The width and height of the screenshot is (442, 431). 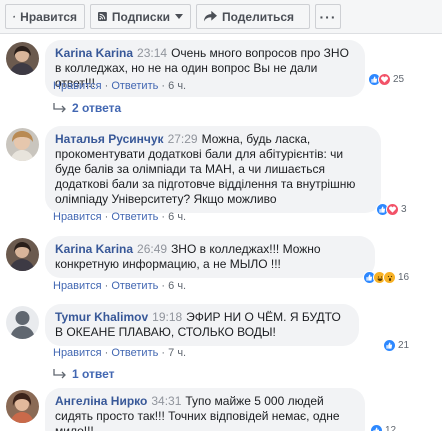 I want to click on thumbs-up-icon, so click(x=14, y=16).